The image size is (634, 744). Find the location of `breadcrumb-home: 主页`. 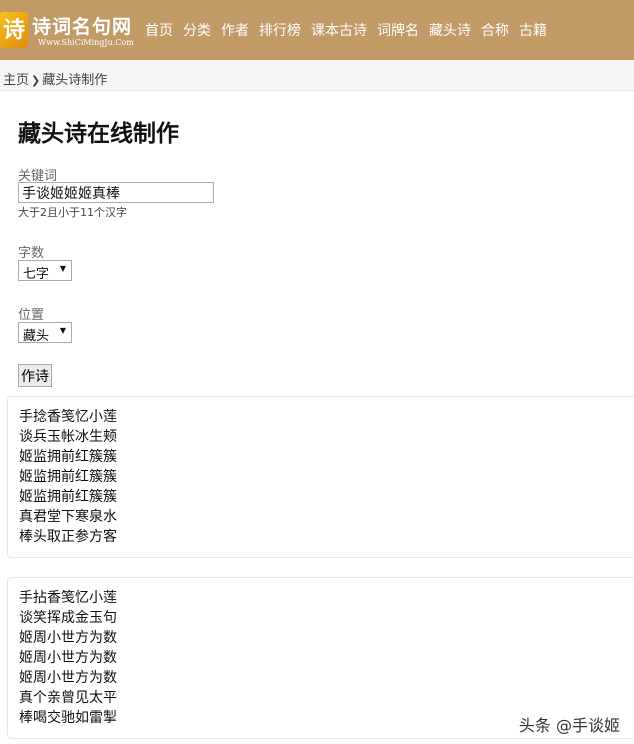

breadcrumb-home: 主页 is located at coordinates (16, 80).